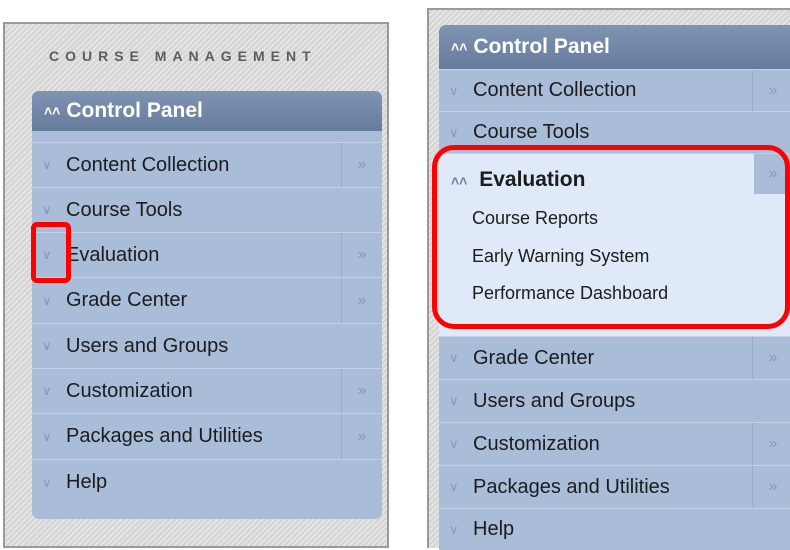 Image resolution: width=790 pixels, height=550 pixels. Describe the element at coordinates (113, 254) in the screenshot. I see `menu-item-label: Evaluation` at that location.